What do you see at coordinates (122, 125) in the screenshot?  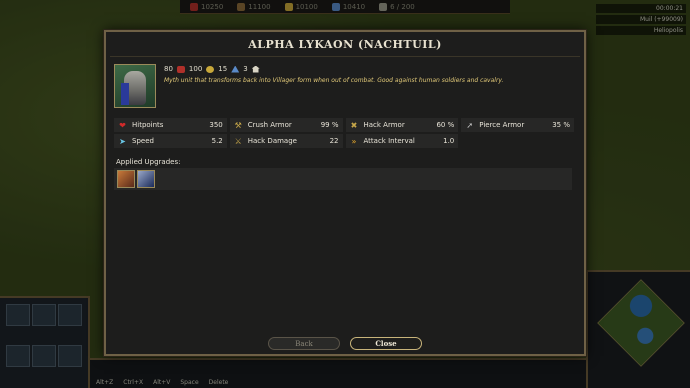 I see `heart-icon: ❤` at bounding box center [122, 125].